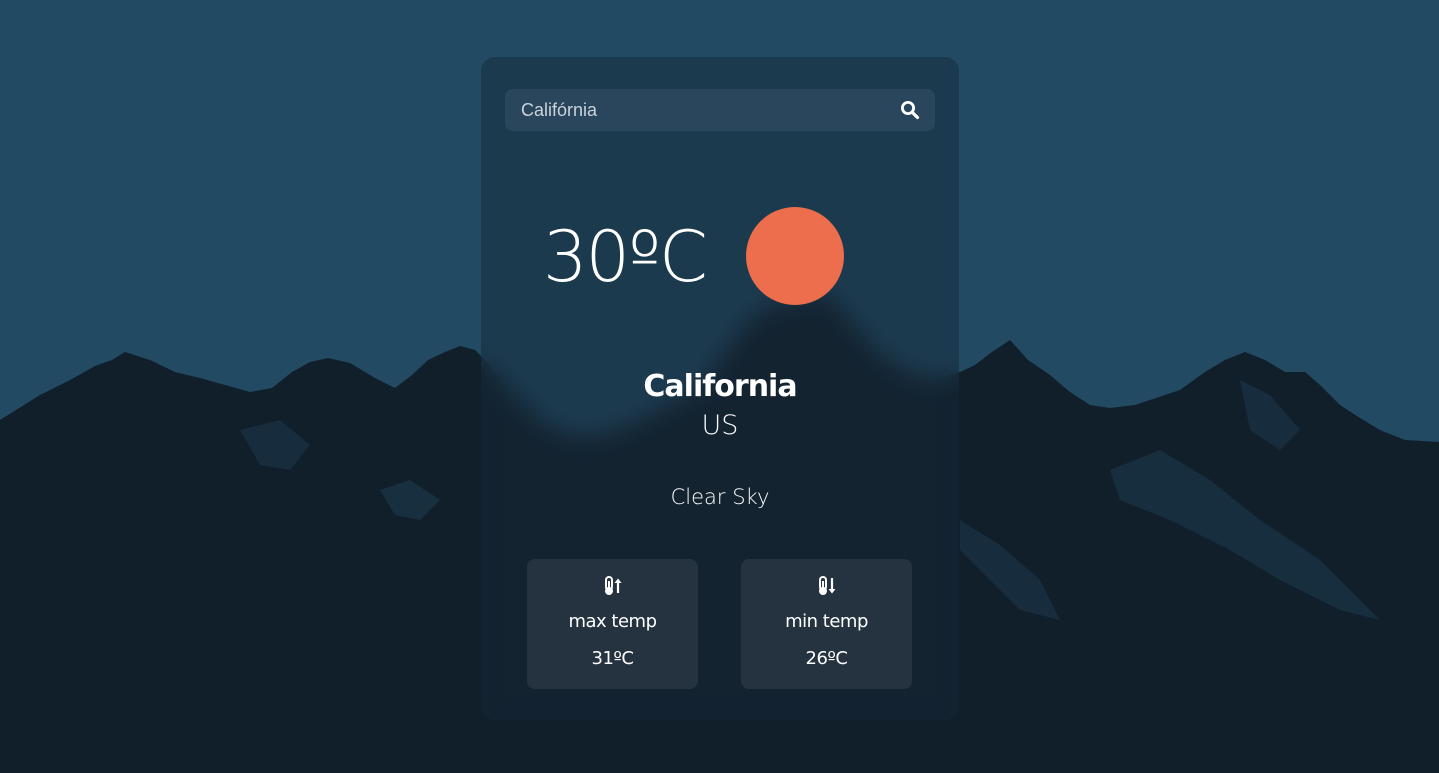 This screenshot has height=773, width=1439. I want to click on search-icon, so click(910, 110).